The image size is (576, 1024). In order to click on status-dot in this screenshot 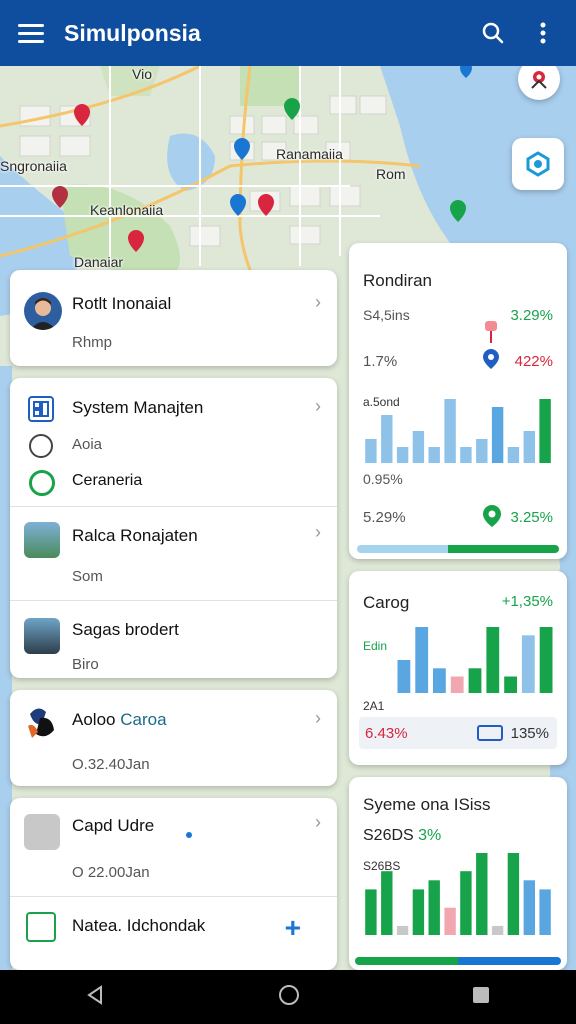, I will do `click(189, 835)`.